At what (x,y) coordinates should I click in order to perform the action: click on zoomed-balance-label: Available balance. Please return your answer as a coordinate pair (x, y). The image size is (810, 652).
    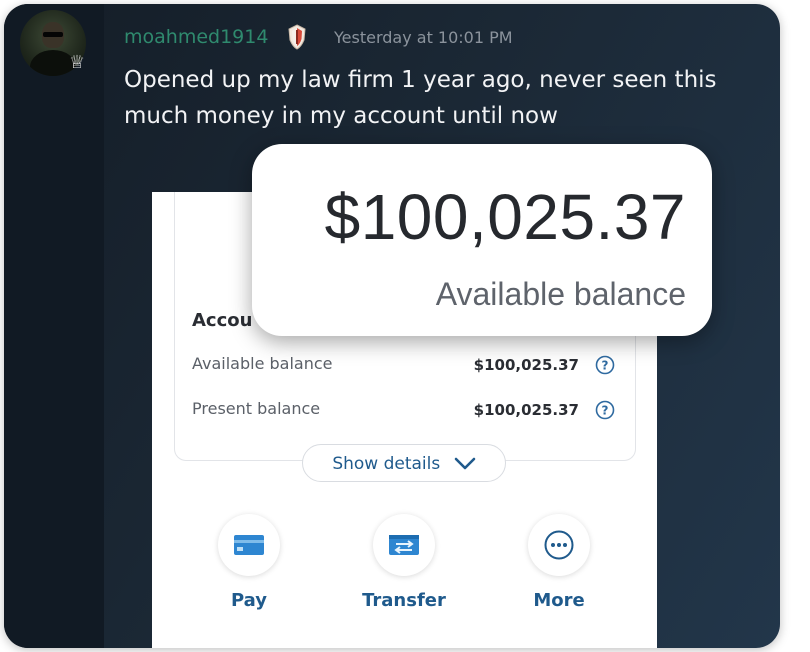
    Looking at the image, I should click on (560, 294).